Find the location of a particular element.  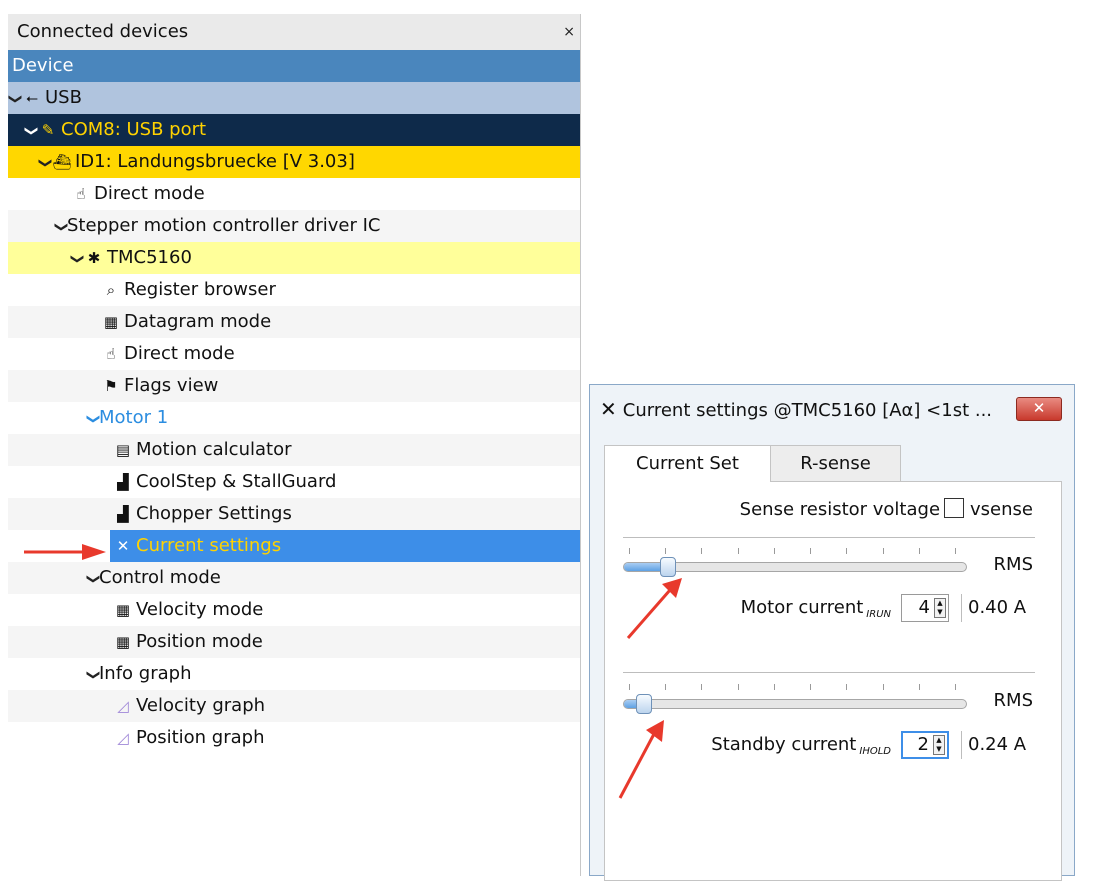

tree-item-label: Control mode is located at coordinates (160, 577).